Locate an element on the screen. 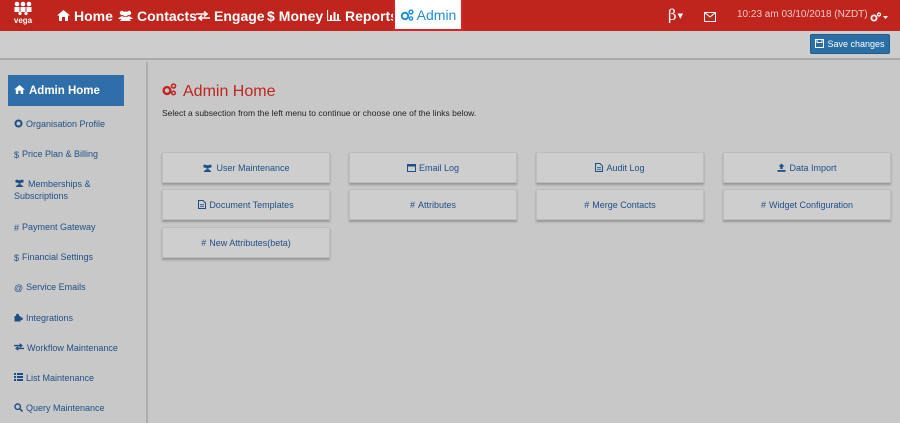  sidebar-item-payment-gateway: # Payment Gateway is located at coordinates (55, 227).